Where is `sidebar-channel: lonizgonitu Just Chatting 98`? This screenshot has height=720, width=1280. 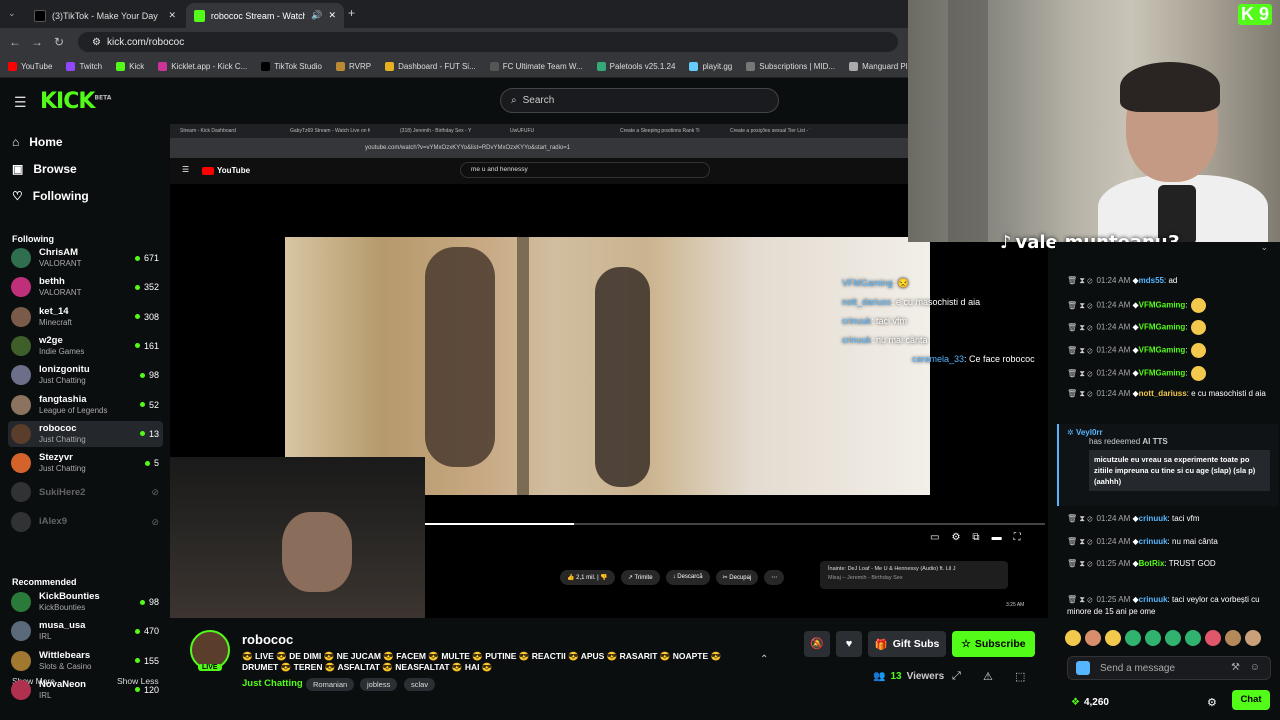 sidebar-channel: lonizgonitu Just Chatting 98 is located at coordinates (85, 375).